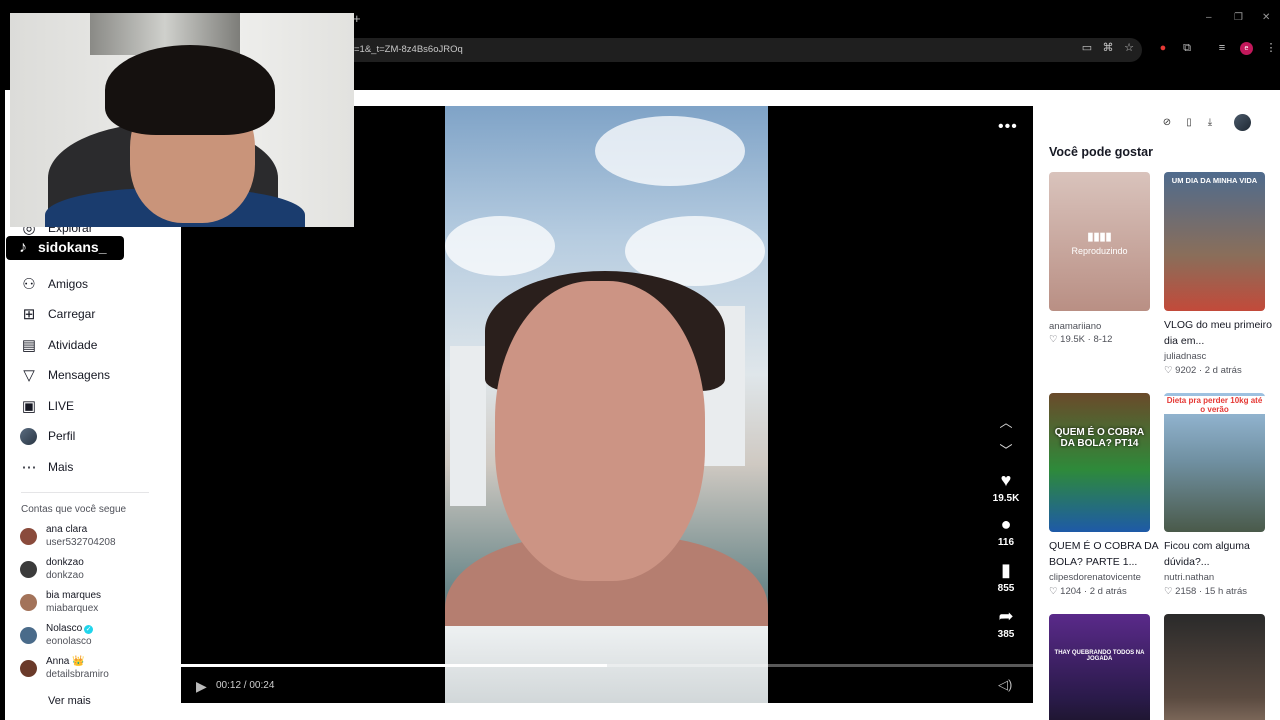 The image size is (1280, 720). What do you see at coordinates (1203, 370) in the screenshot?
I see `card-meta: ♡ 9202 · 2 d atrás` at bounding box center [1203, 370].